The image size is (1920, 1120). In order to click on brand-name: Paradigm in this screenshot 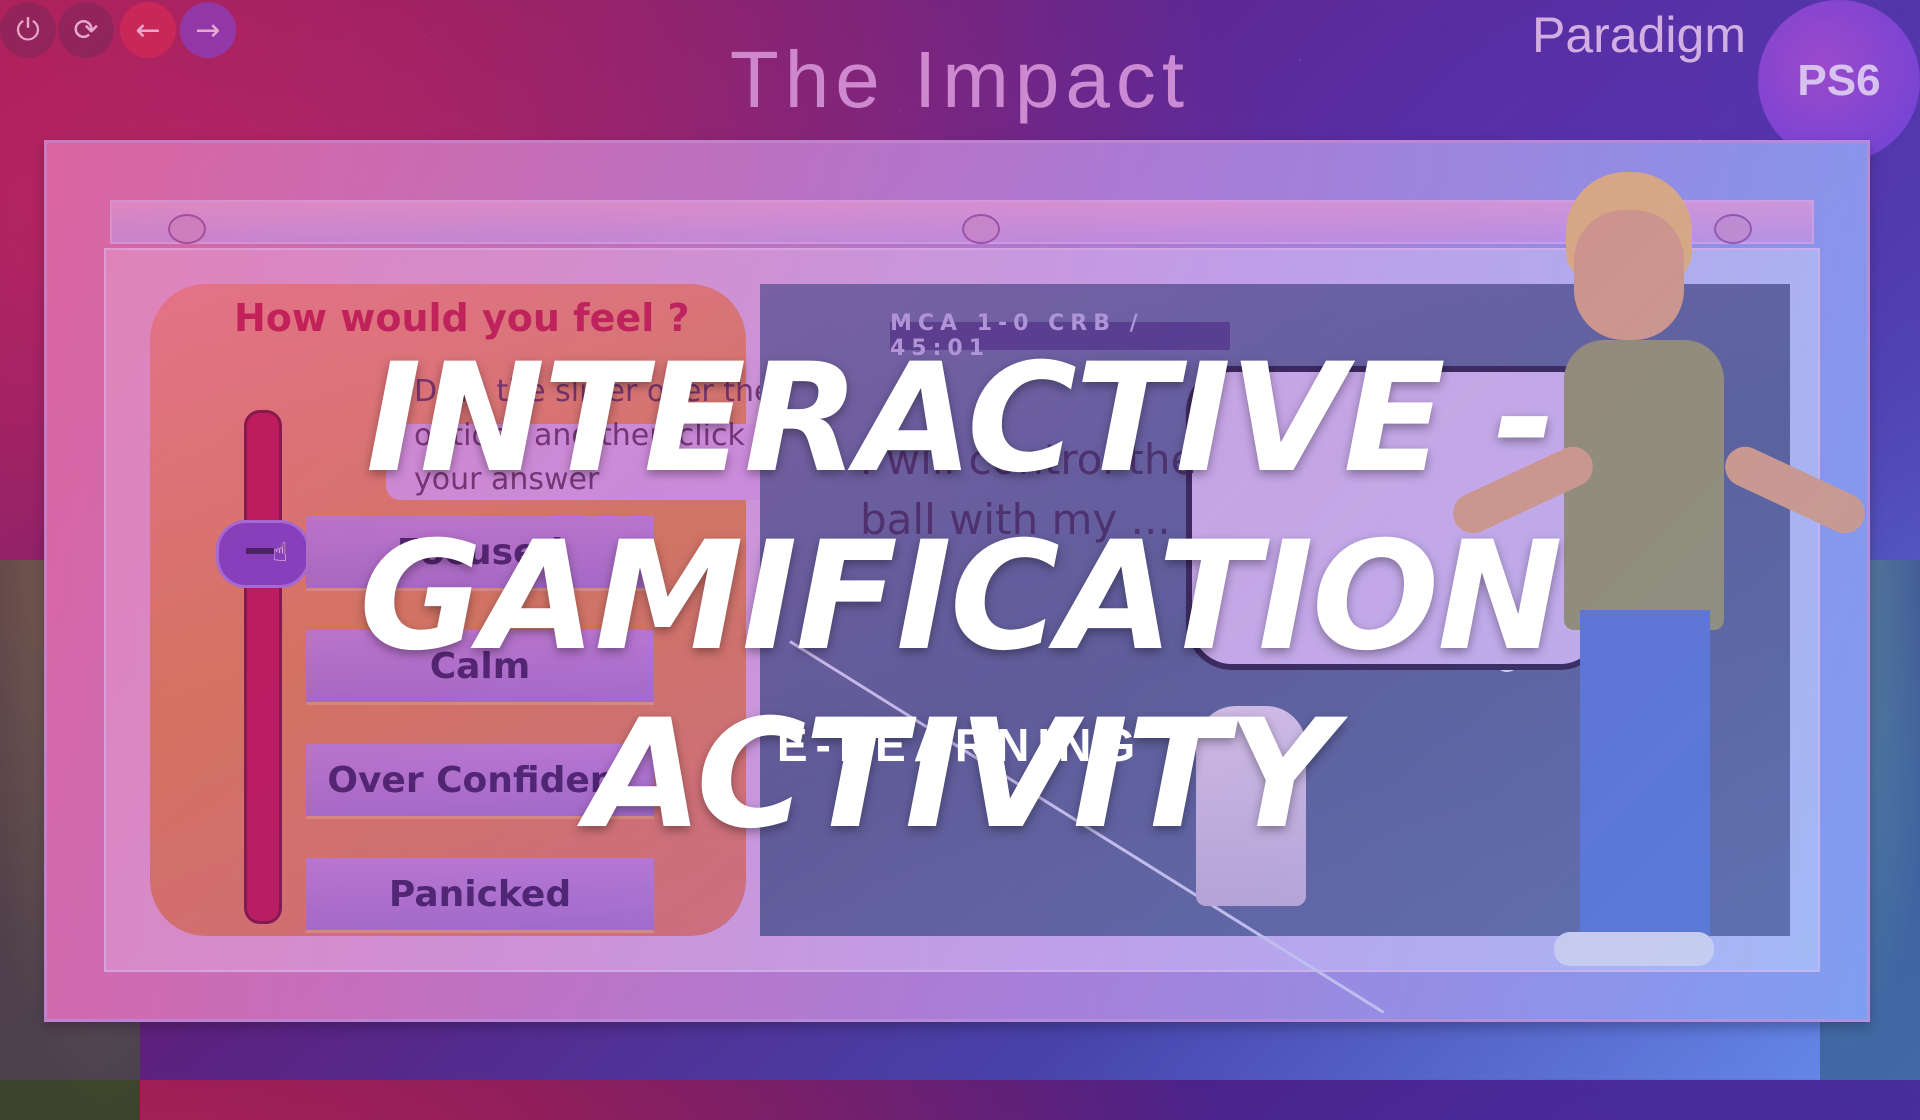, I will do `click(1639, 35)`.